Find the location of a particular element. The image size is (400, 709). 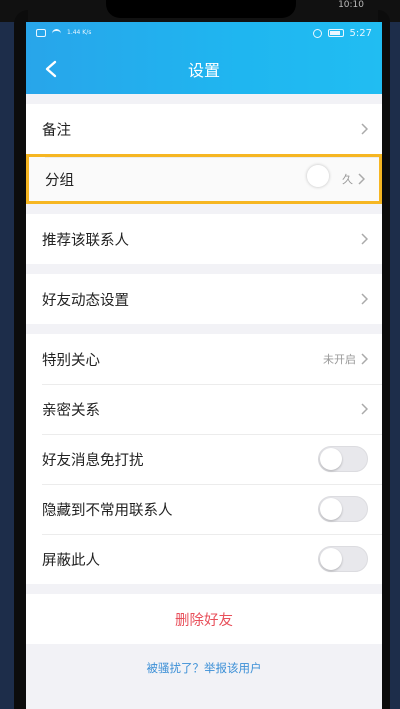

nav-bar: 设置 is located at coordinates (204, 69).